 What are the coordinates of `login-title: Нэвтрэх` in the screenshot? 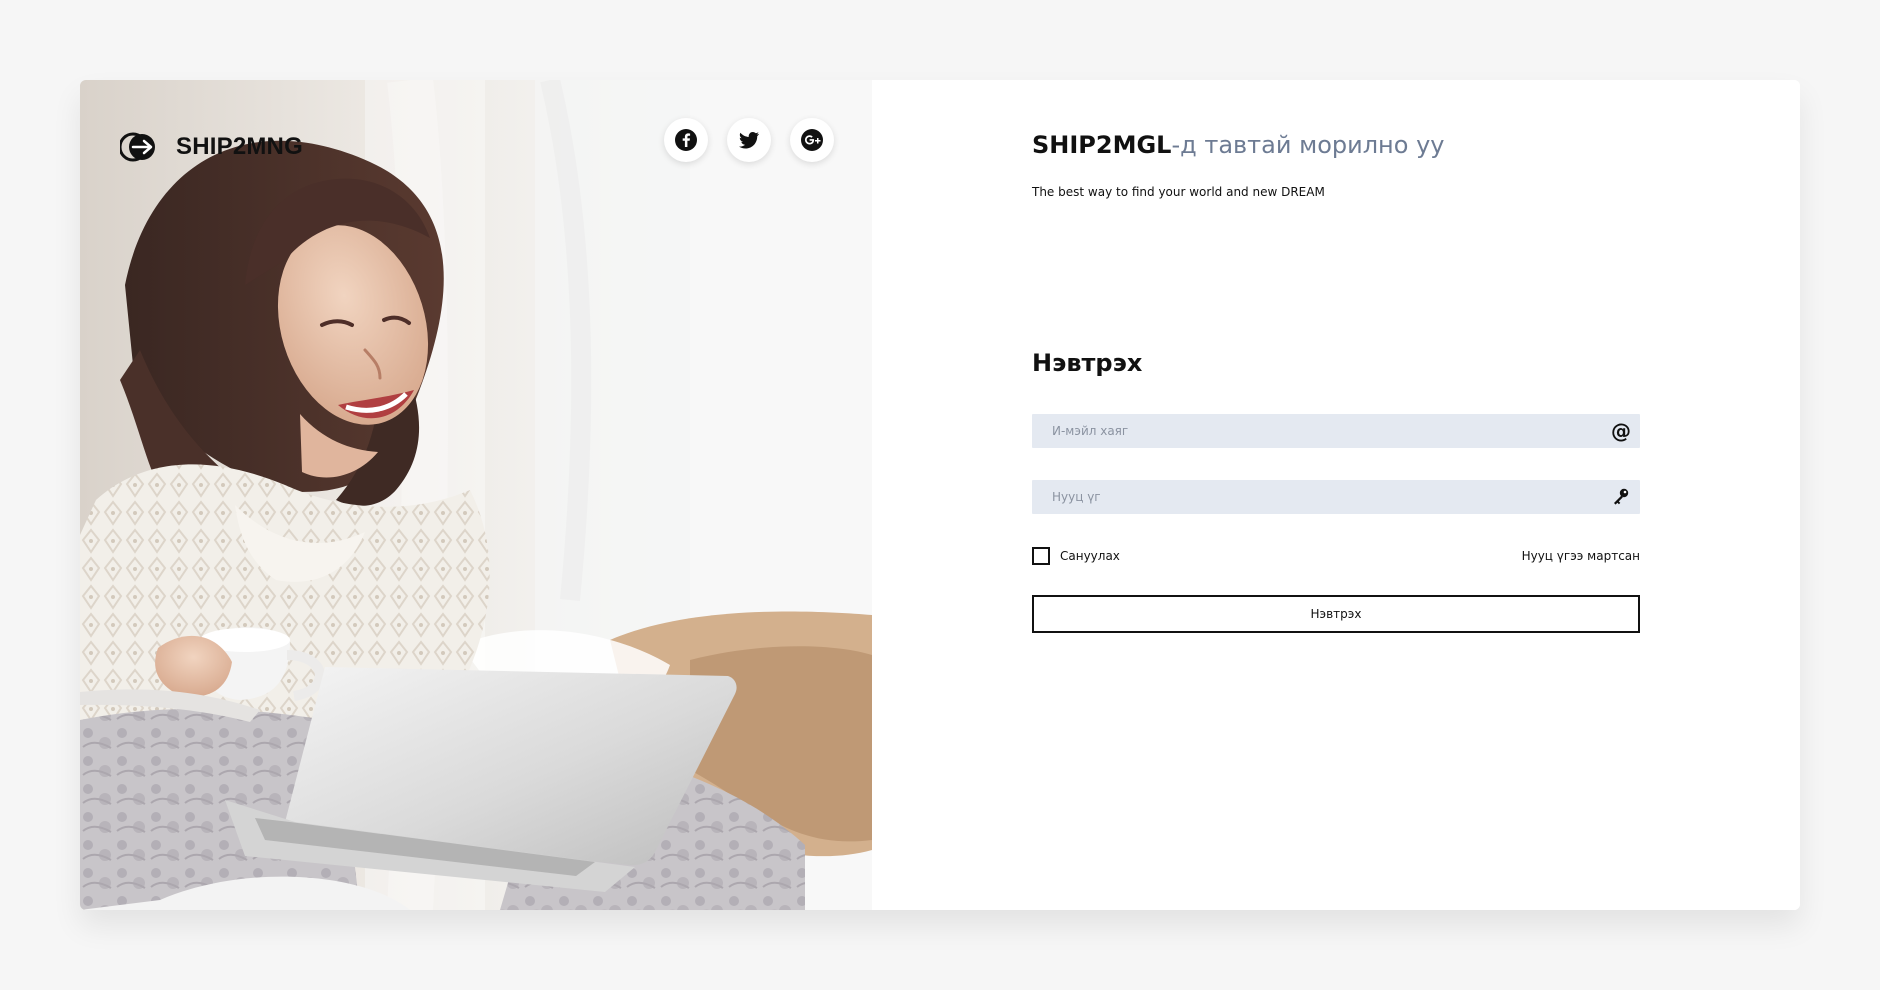 It's located at (1087, 363).